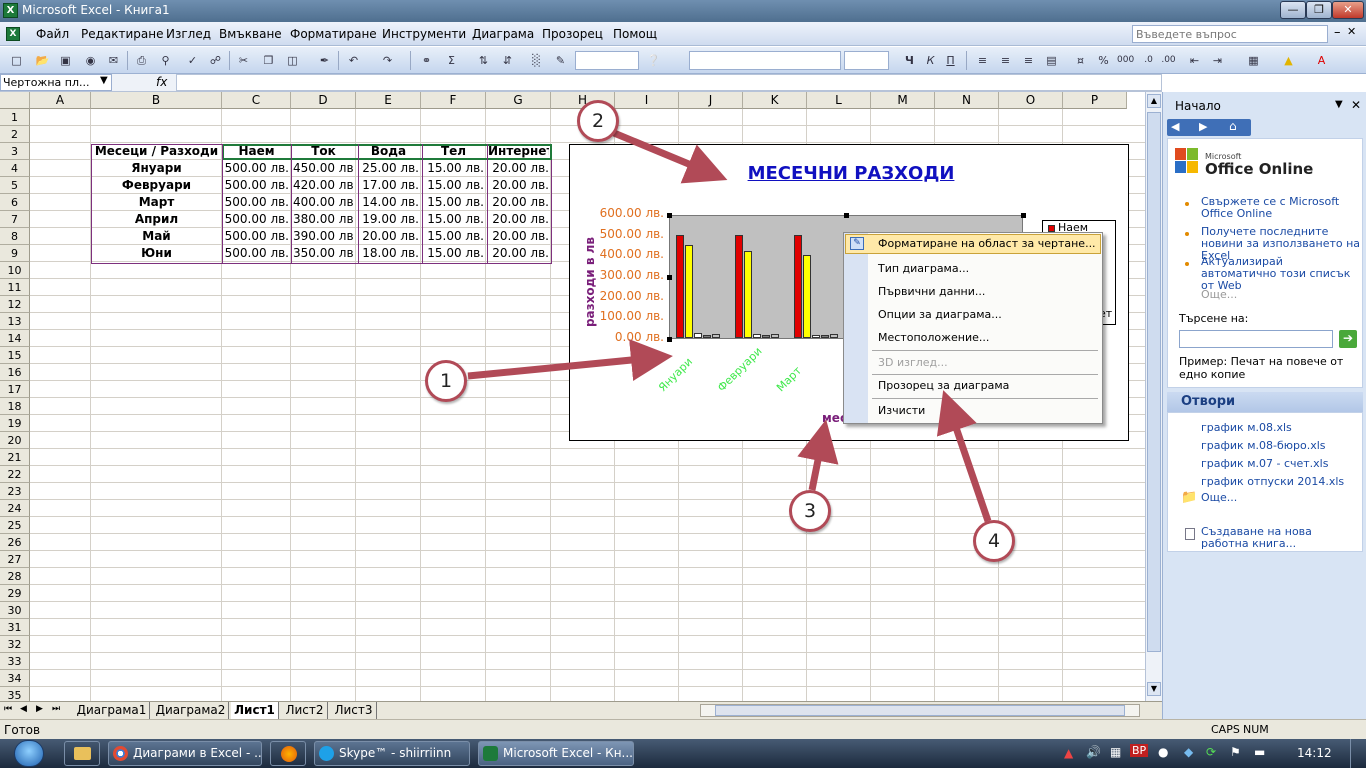 The image size is (1366, 768). I want to click on selection-handle, so click(1023, 215).